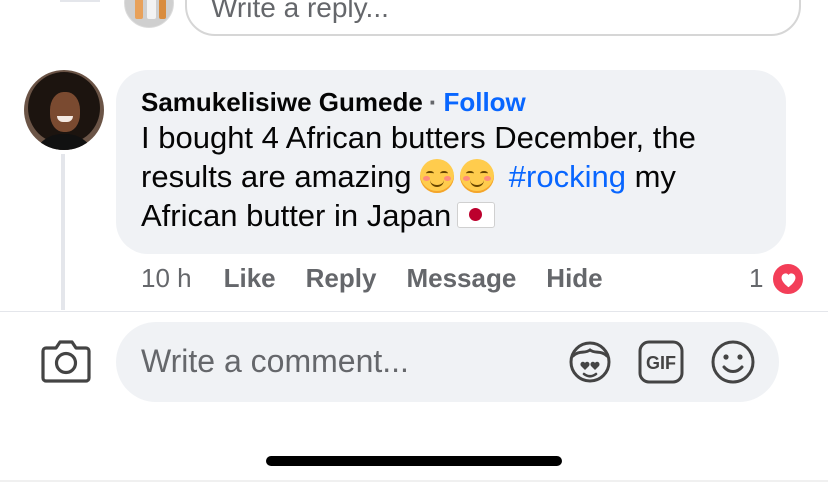 The image size is (828, 482). What do you see at coordinates (80, 1) in the screenshot?
I see `divider-line` at bounding box center [80, 1].